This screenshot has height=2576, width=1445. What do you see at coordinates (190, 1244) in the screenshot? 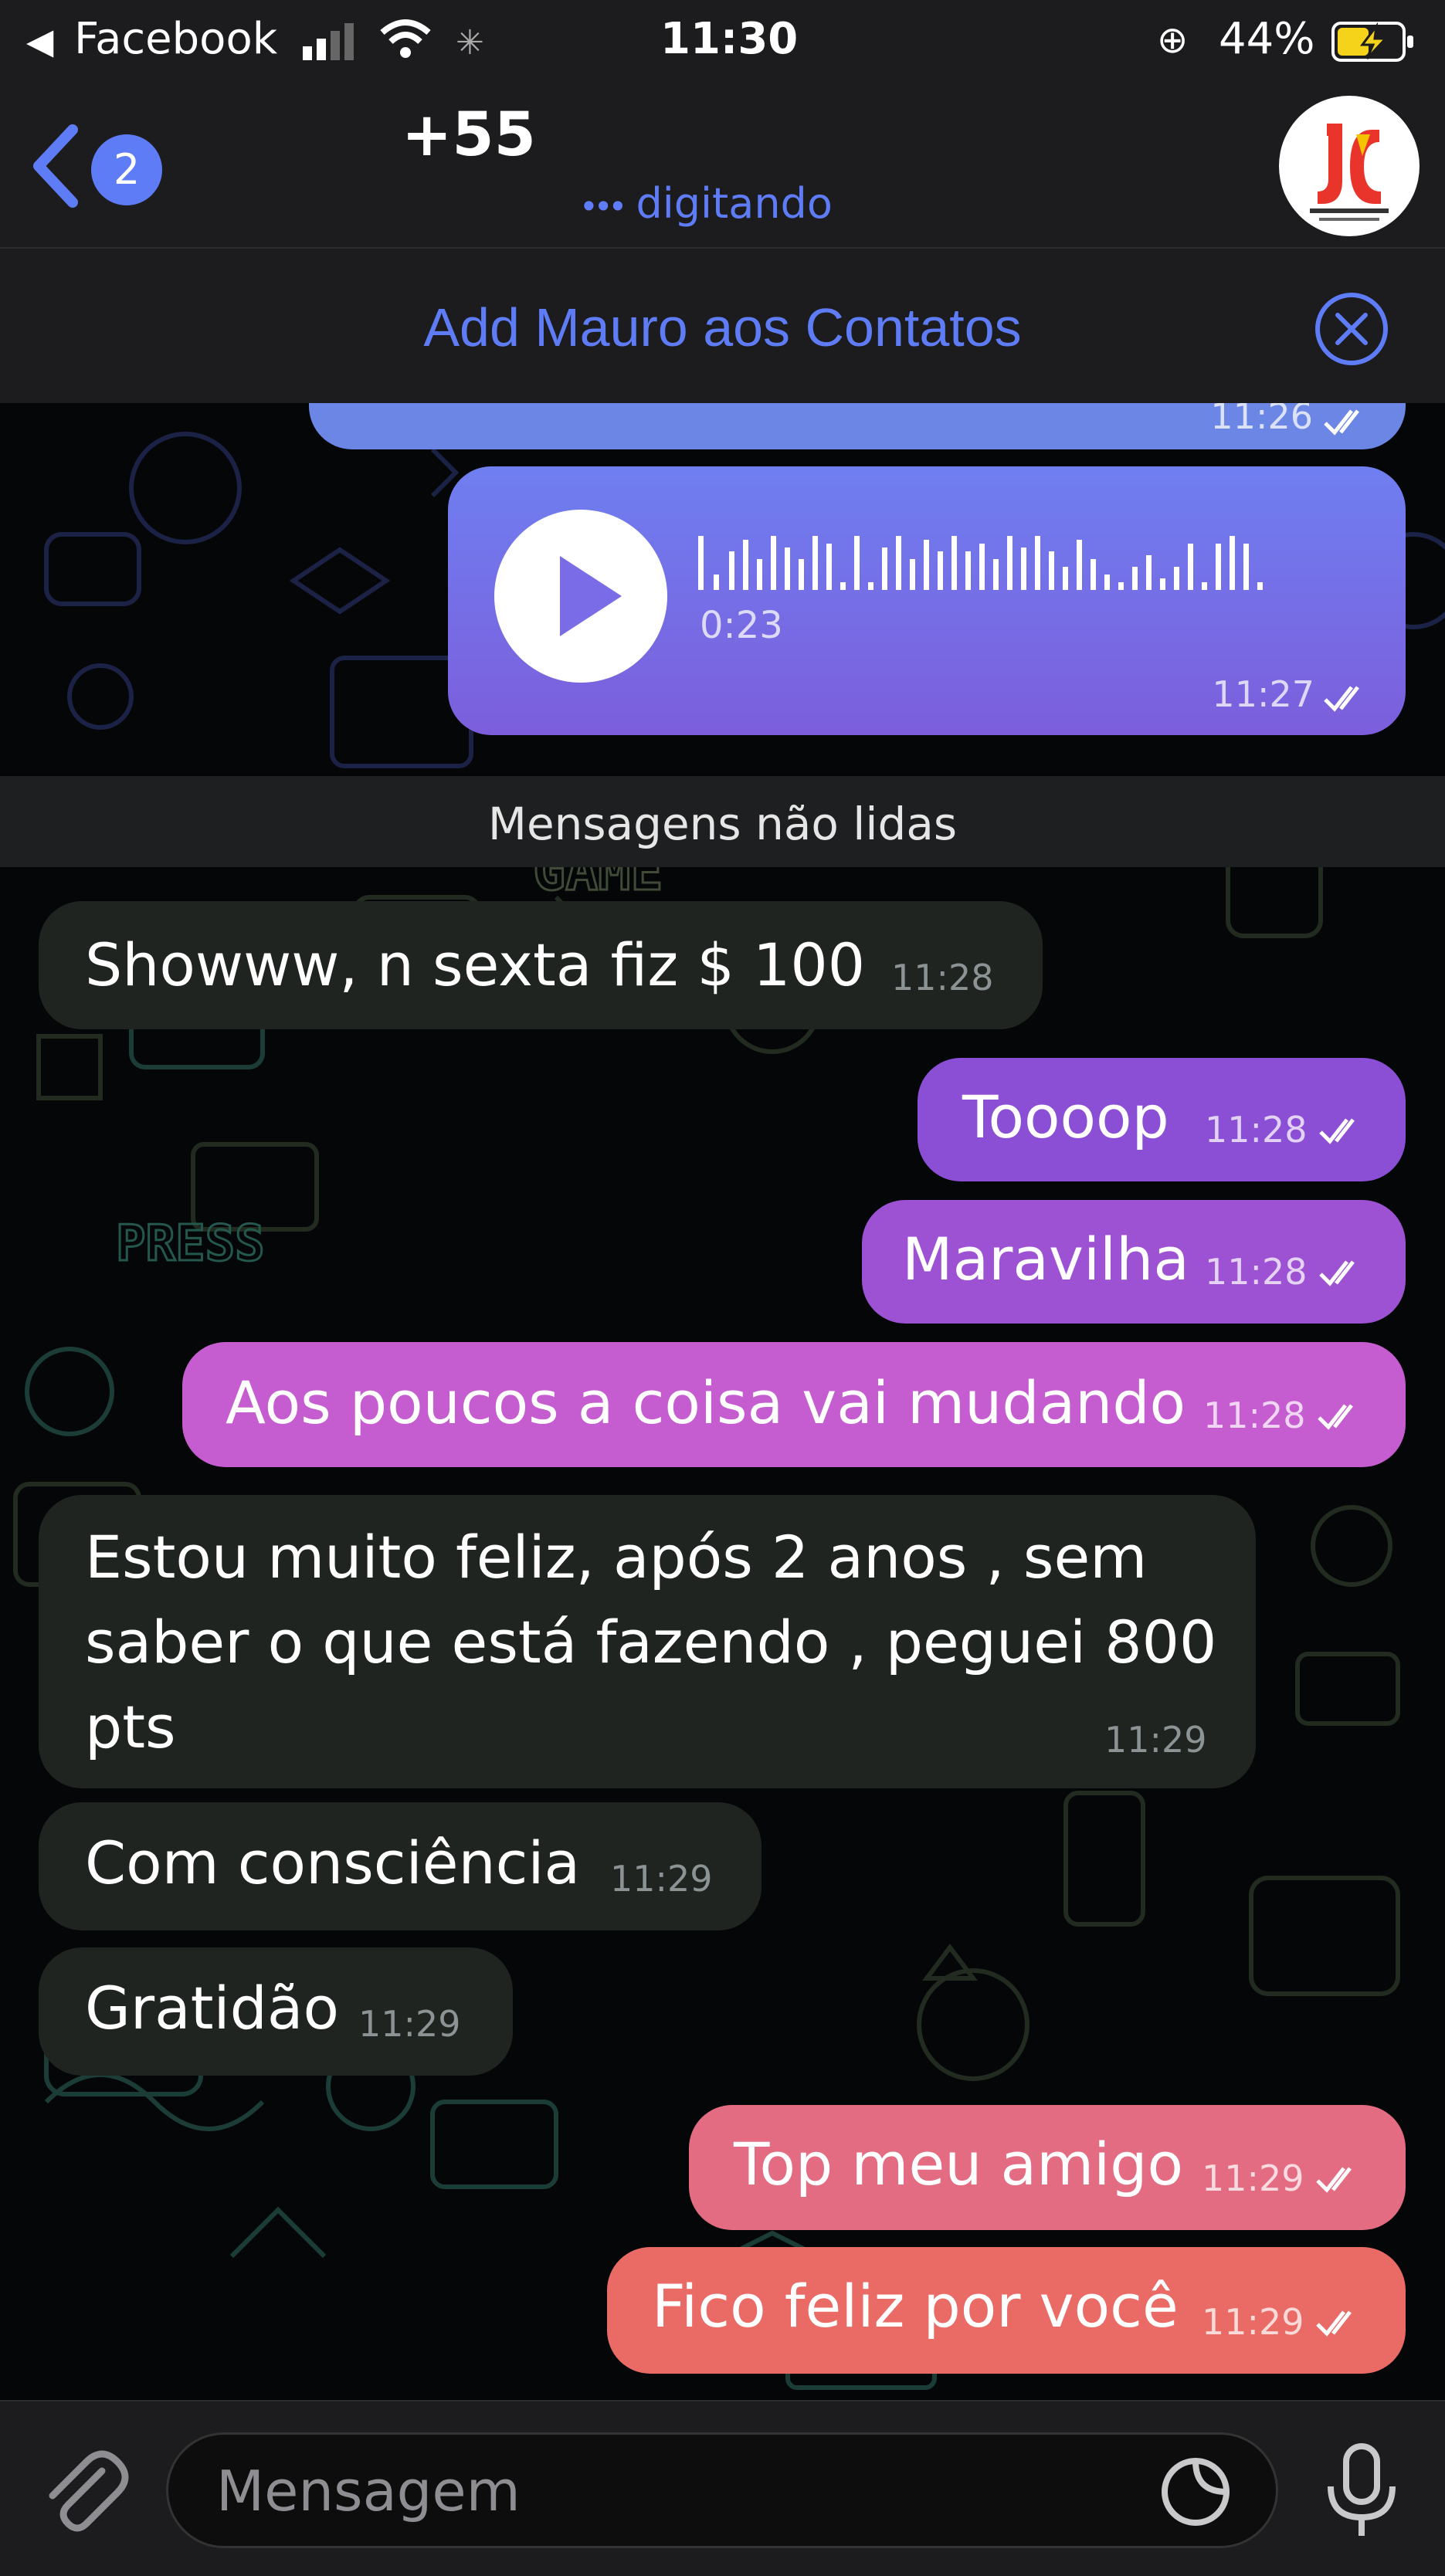
I see `svg-text: PRESS` at bounding box center [190, 1244].